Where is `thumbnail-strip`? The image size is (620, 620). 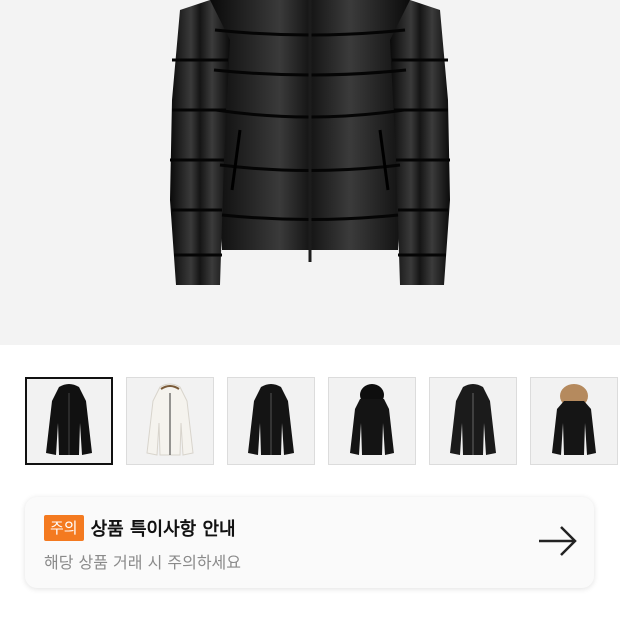
thumbnail-strip is located at coordinates (322, 422).